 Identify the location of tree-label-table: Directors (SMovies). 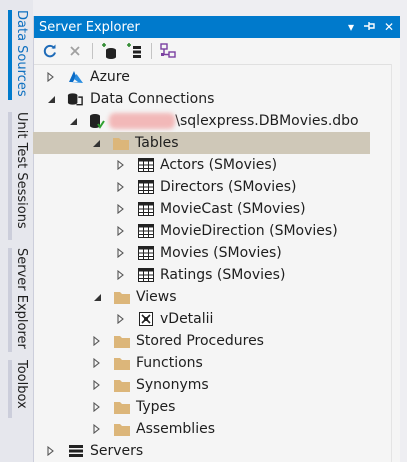
(228, 187).